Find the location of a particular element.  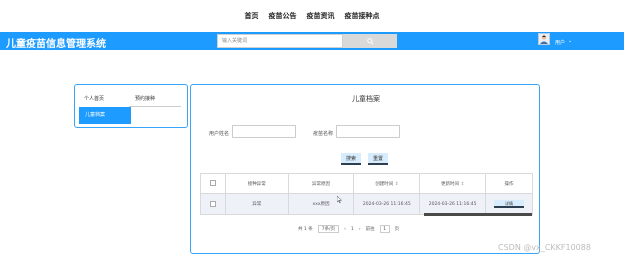

cell-updated: 2024-03-26 11:16:45 is located at coordinates (453, 204).